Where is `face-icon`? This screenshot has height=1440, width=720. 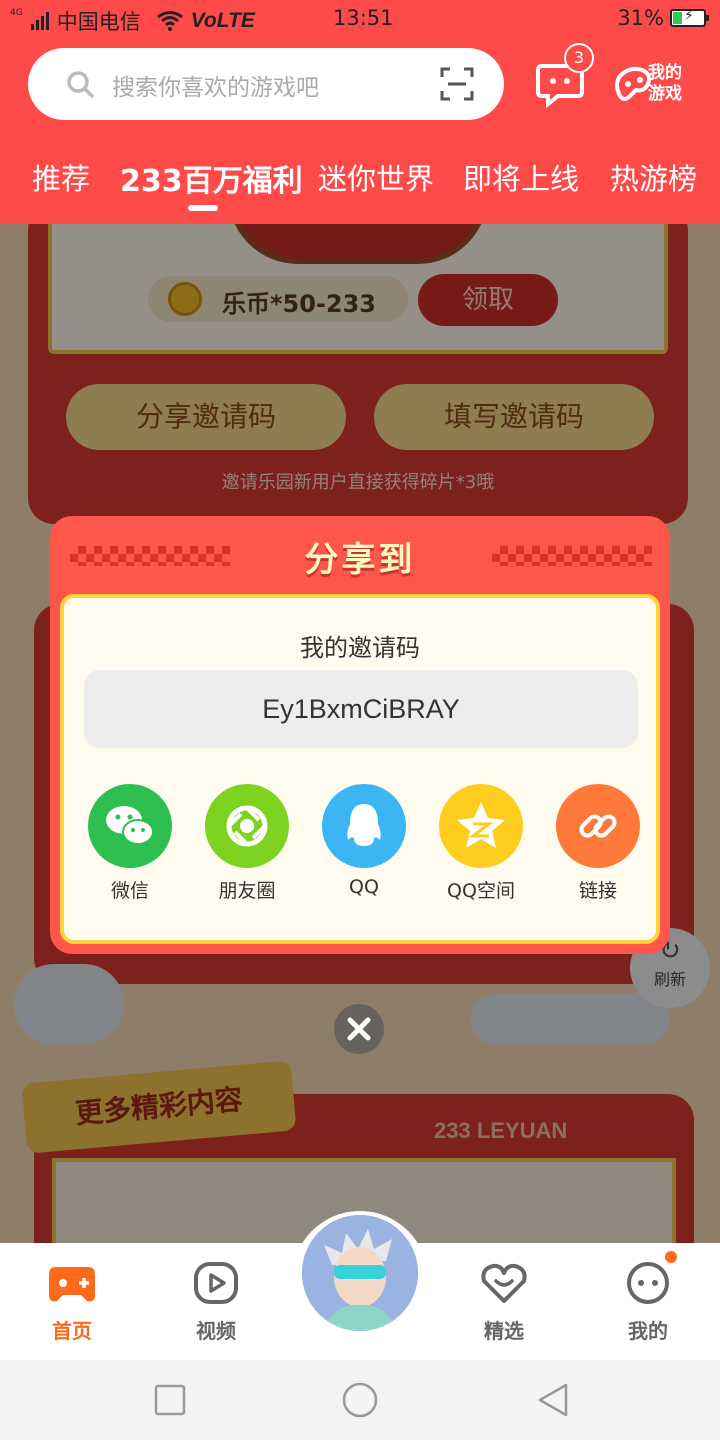
face-icon is located at coordinates (650, 1278).